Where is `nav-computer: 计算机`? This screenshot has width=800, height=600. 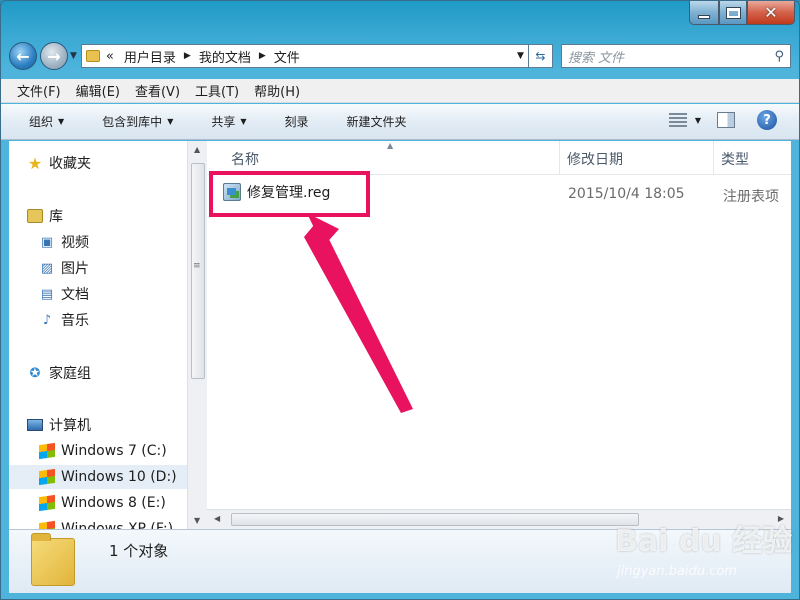 nav-computer: 计算机 is located at coordinates (107, 425).